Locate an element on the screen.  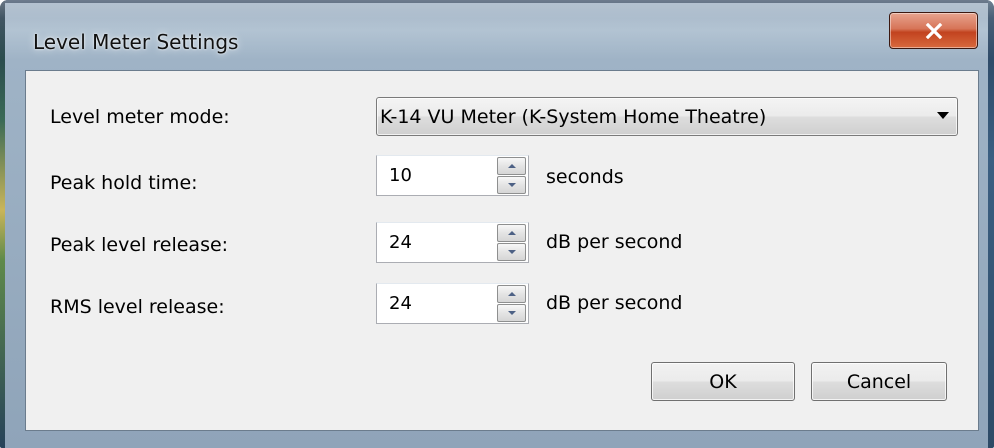
level-meter-mode-select: K-14 VU Meter (K-System Home Theatre) is located at coordinates (667, 116).